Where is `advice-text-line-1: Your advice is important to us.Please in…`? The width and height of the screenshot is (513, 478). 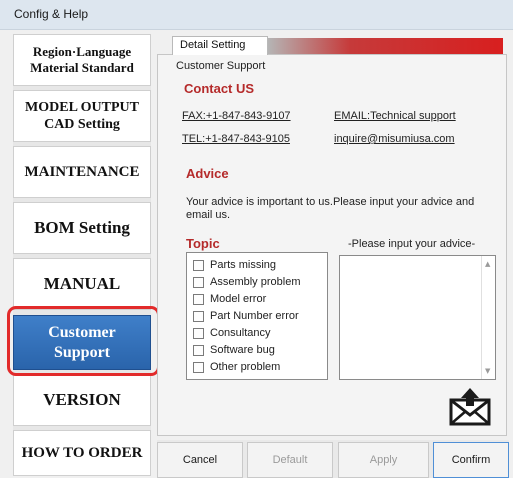 advice-text-line-1: Your advice is important to us.Please in… is located at coordinates (330, 202).